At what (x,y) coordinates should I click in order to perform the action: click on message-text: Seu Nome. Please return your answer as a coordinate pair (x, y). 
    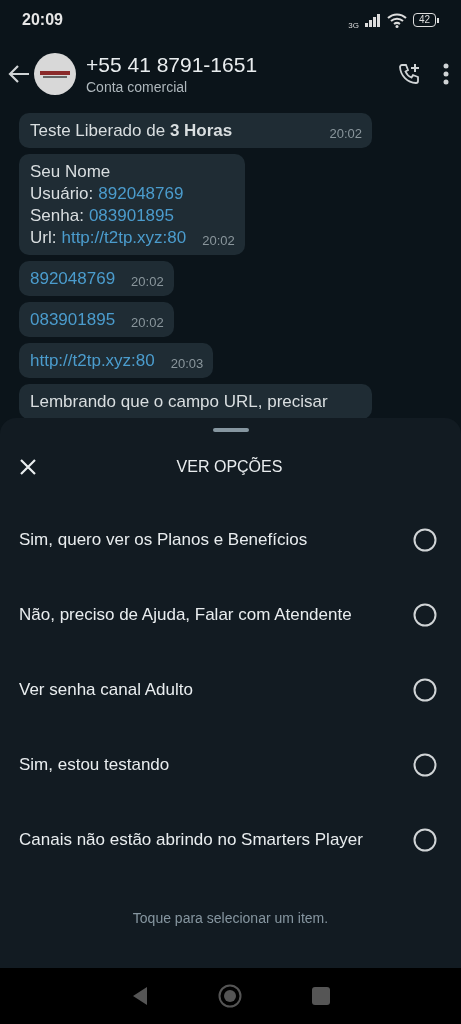
    Looking at the image, I should click on (70, 172).